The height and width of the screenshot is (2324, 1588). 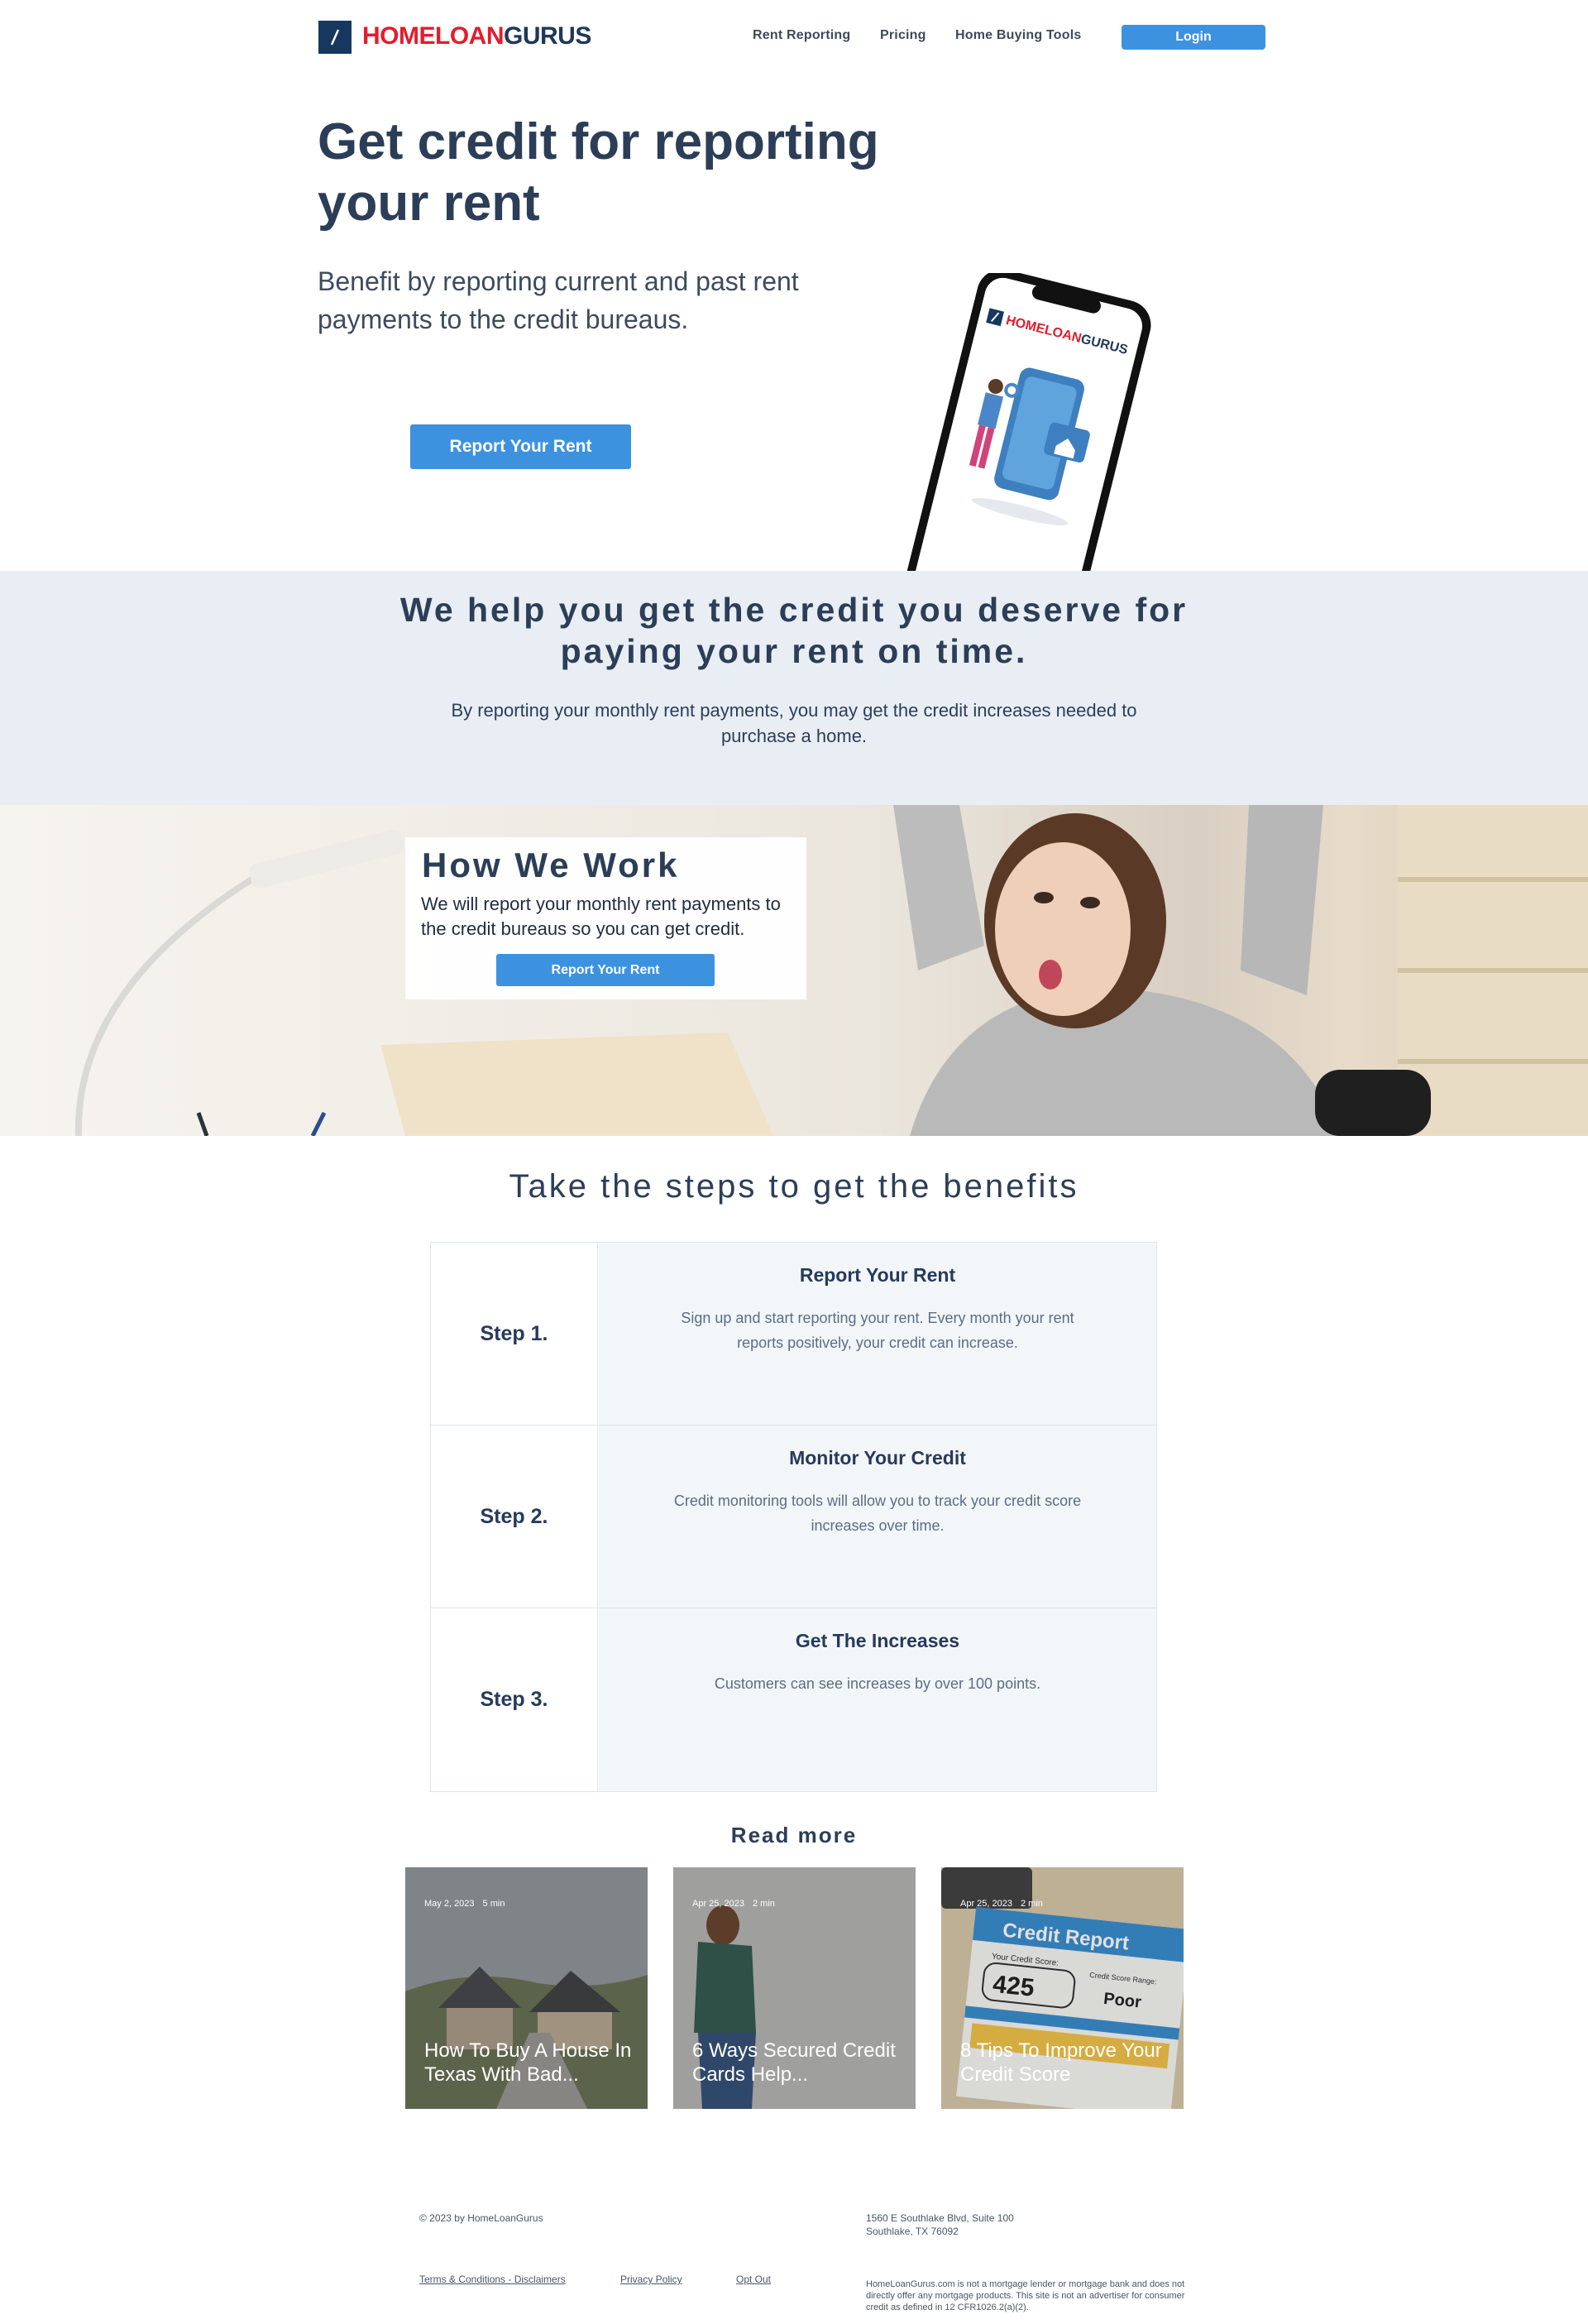 I want to click on hero-title: Get credit for reporting your rent, so click(x=598, y=172).